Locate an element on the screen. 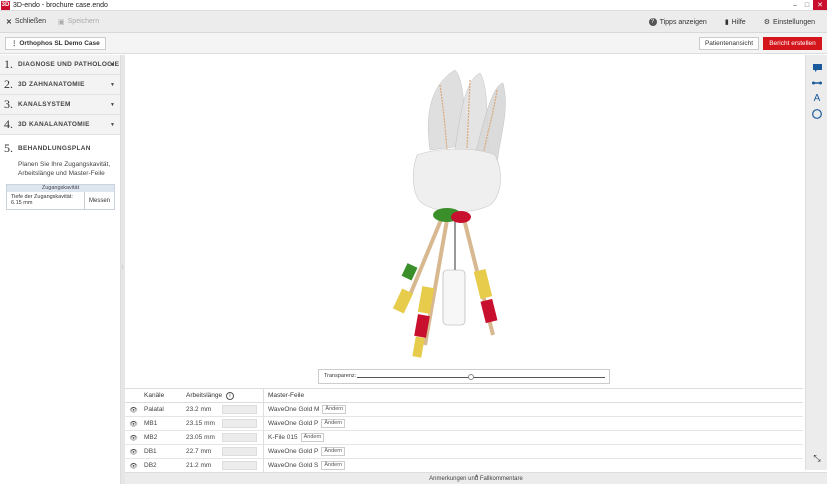 Image resolution: width=827 pixels, height=485 pixels. transparency-panel: Transparenz: is located at coordinates (464, 376).